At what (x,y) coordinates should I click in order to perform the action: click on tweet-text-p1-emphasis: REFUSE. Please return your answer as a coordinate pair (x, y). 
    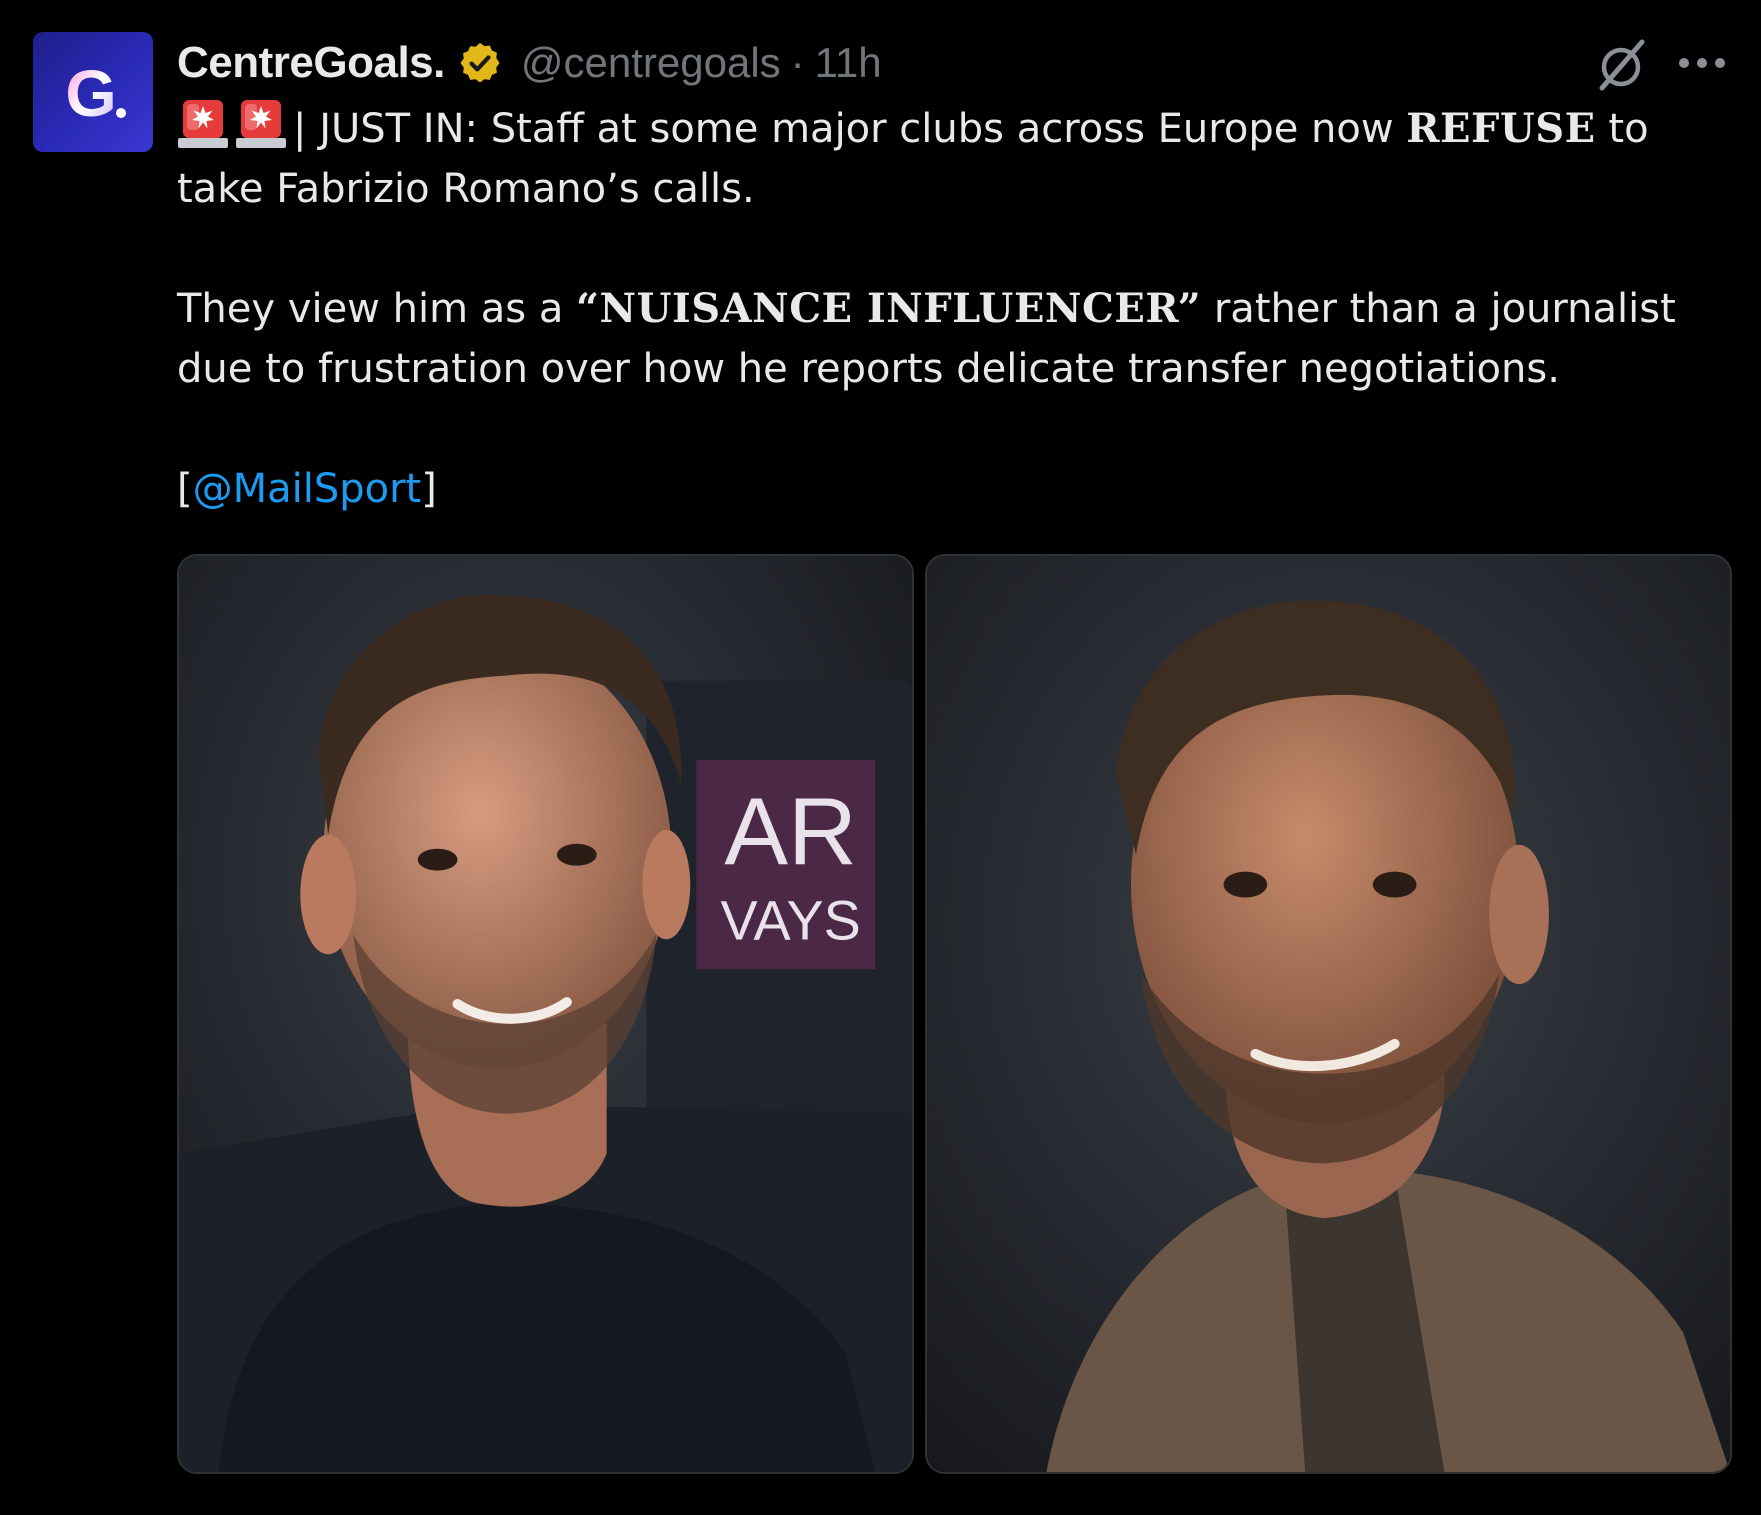
    Looking at the image, I should click on (1501, 128).